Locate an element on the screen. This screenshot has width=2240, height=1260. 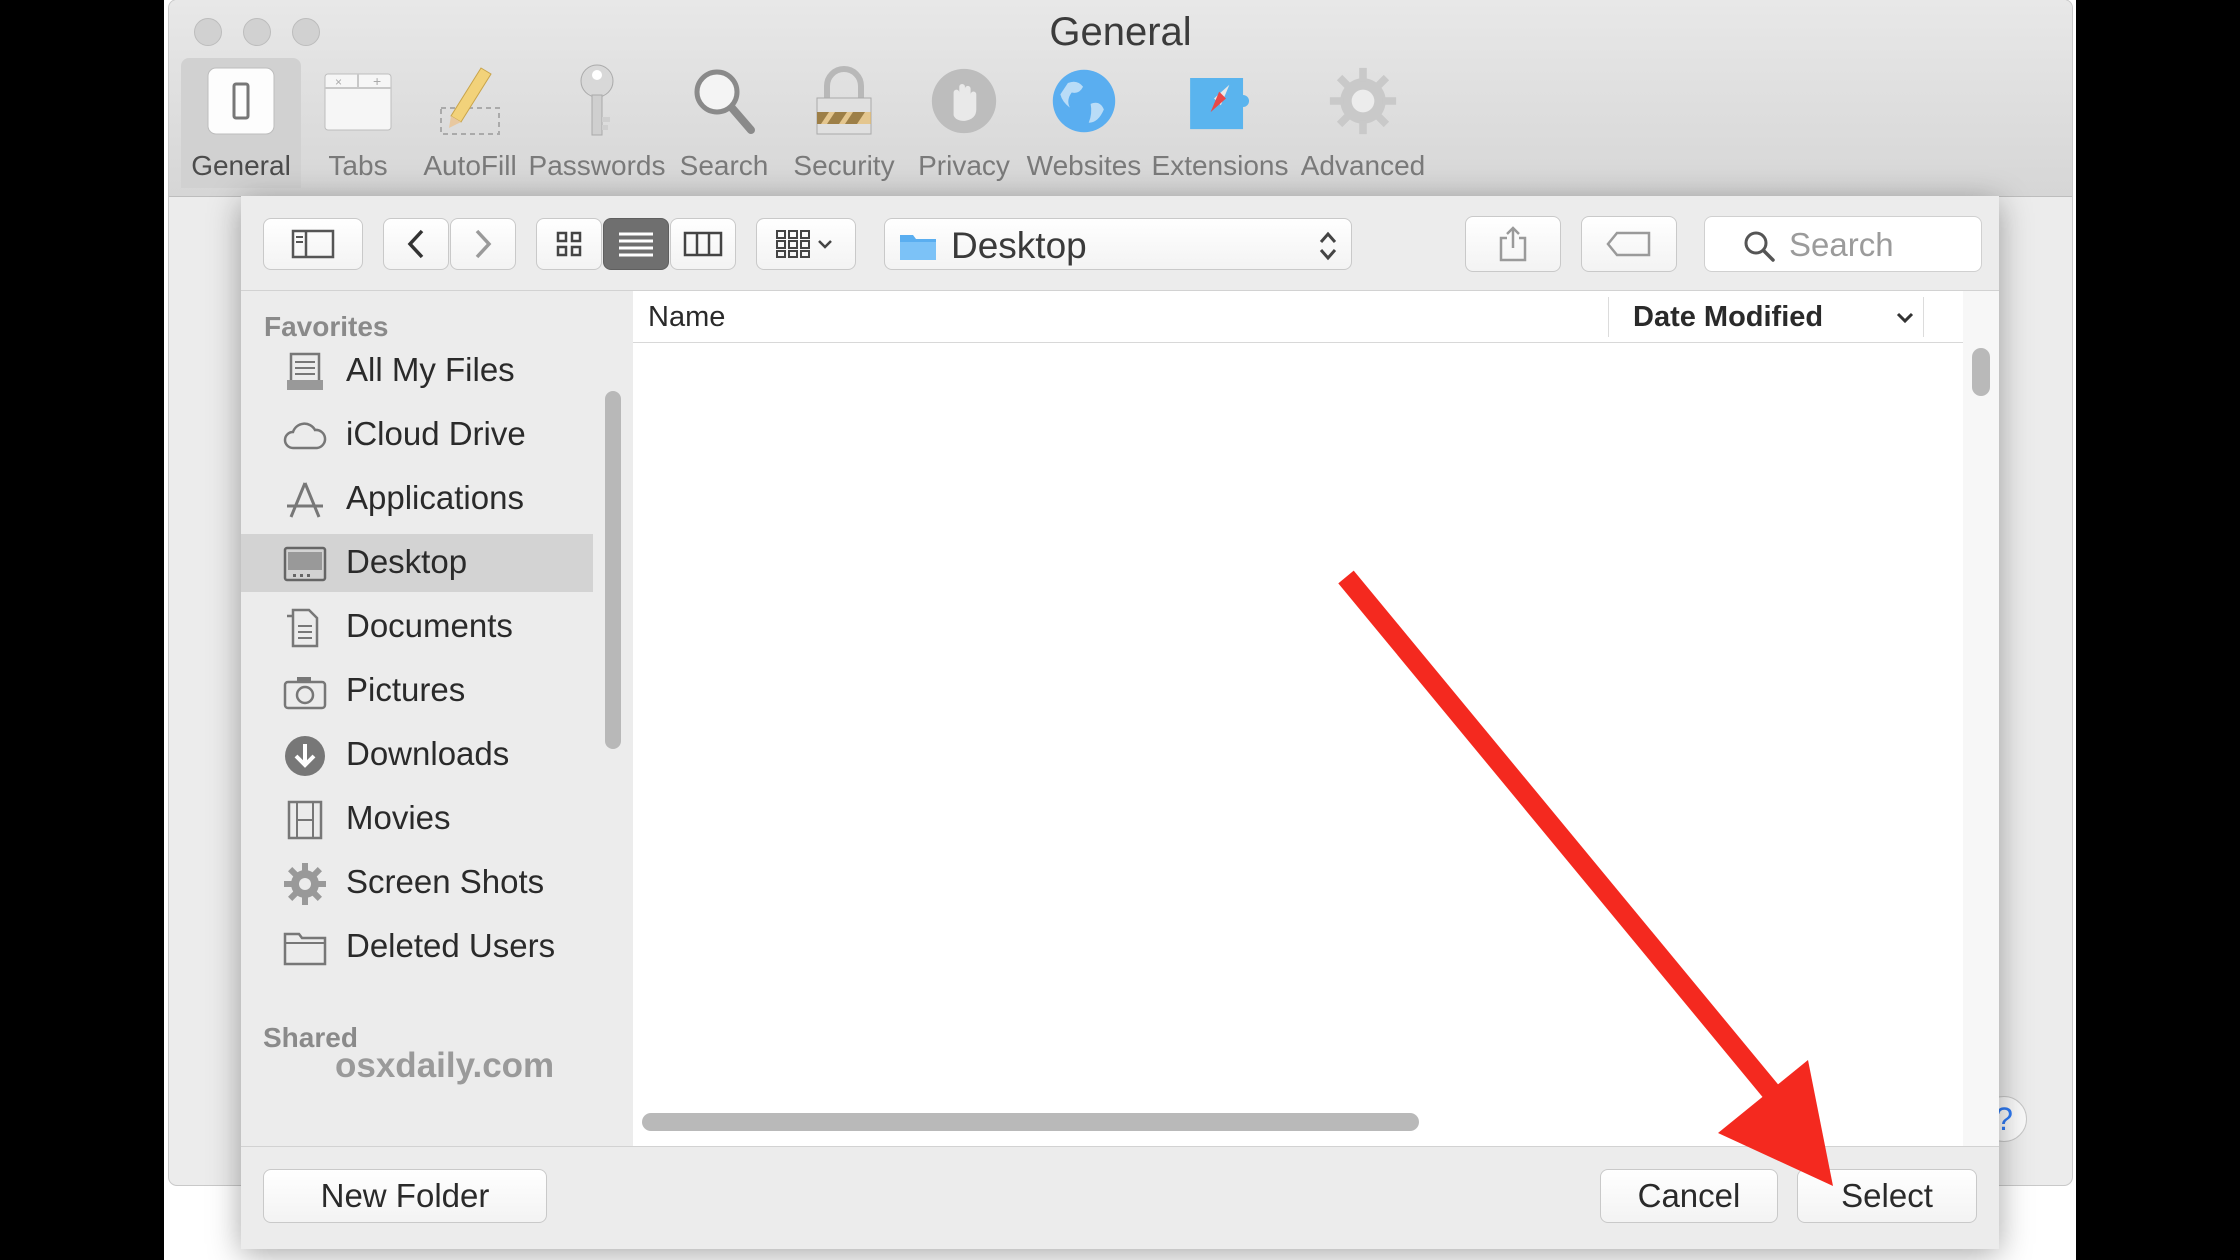
arrange-icon is located at coordinates (804, 244).